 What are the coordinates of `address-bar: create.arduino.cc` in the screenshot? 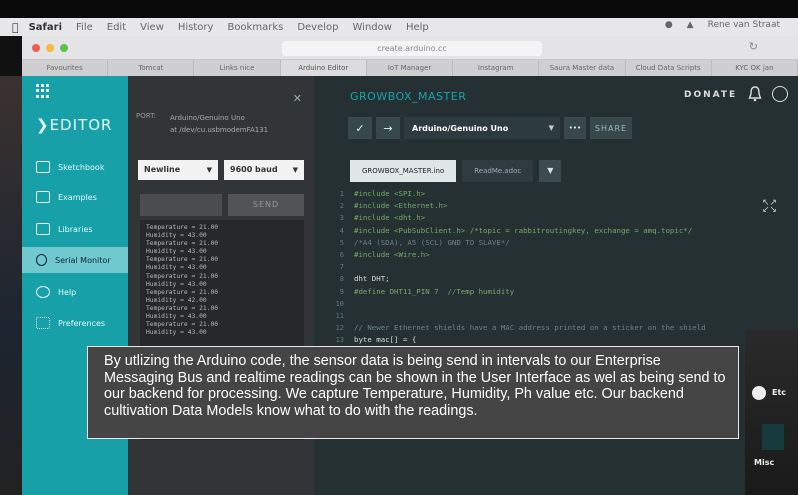 It's located at (412, 48).